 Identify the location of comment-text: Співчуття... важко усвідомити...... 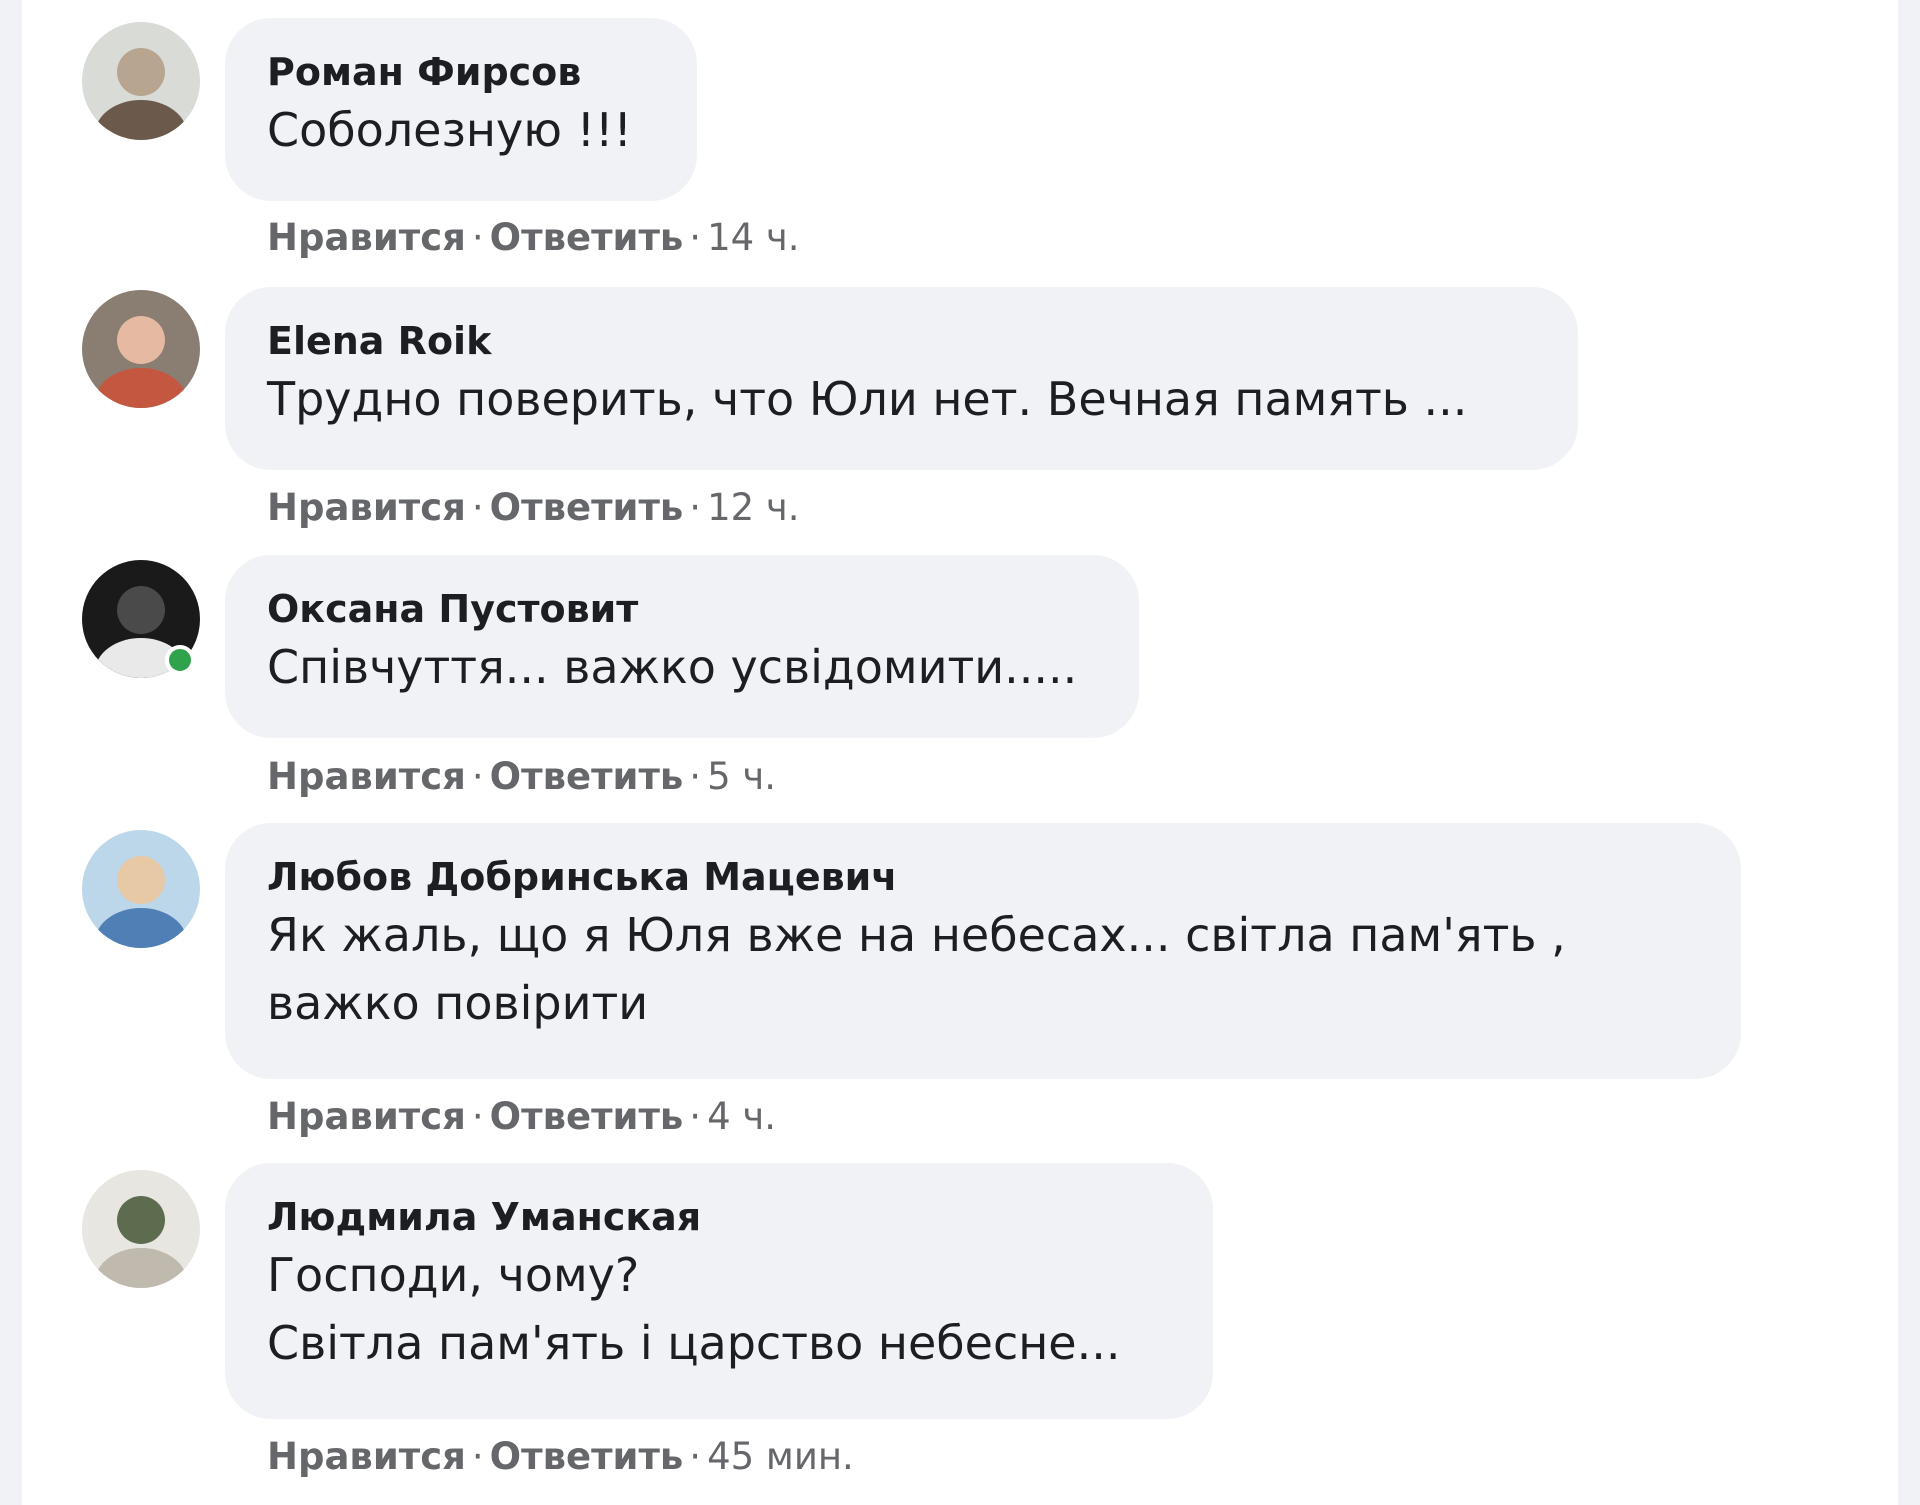
(672, 667).